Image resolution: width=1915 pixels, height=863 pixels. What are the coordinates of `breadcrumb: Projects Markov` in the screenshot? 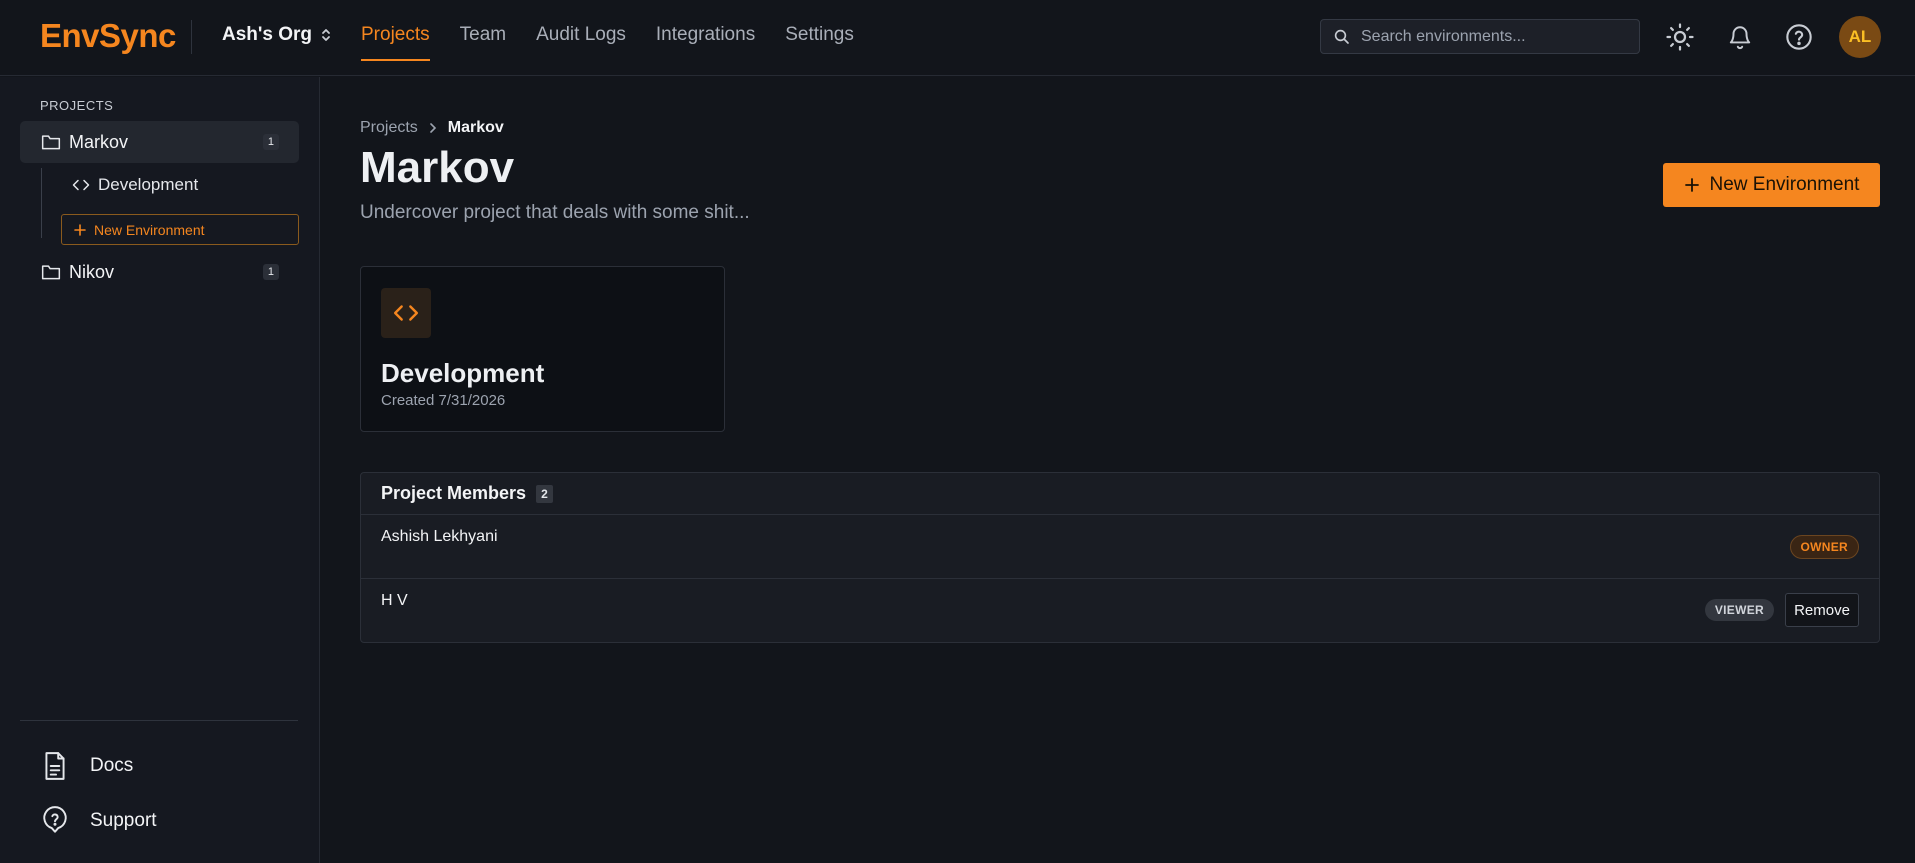 It's located at (432, 128).